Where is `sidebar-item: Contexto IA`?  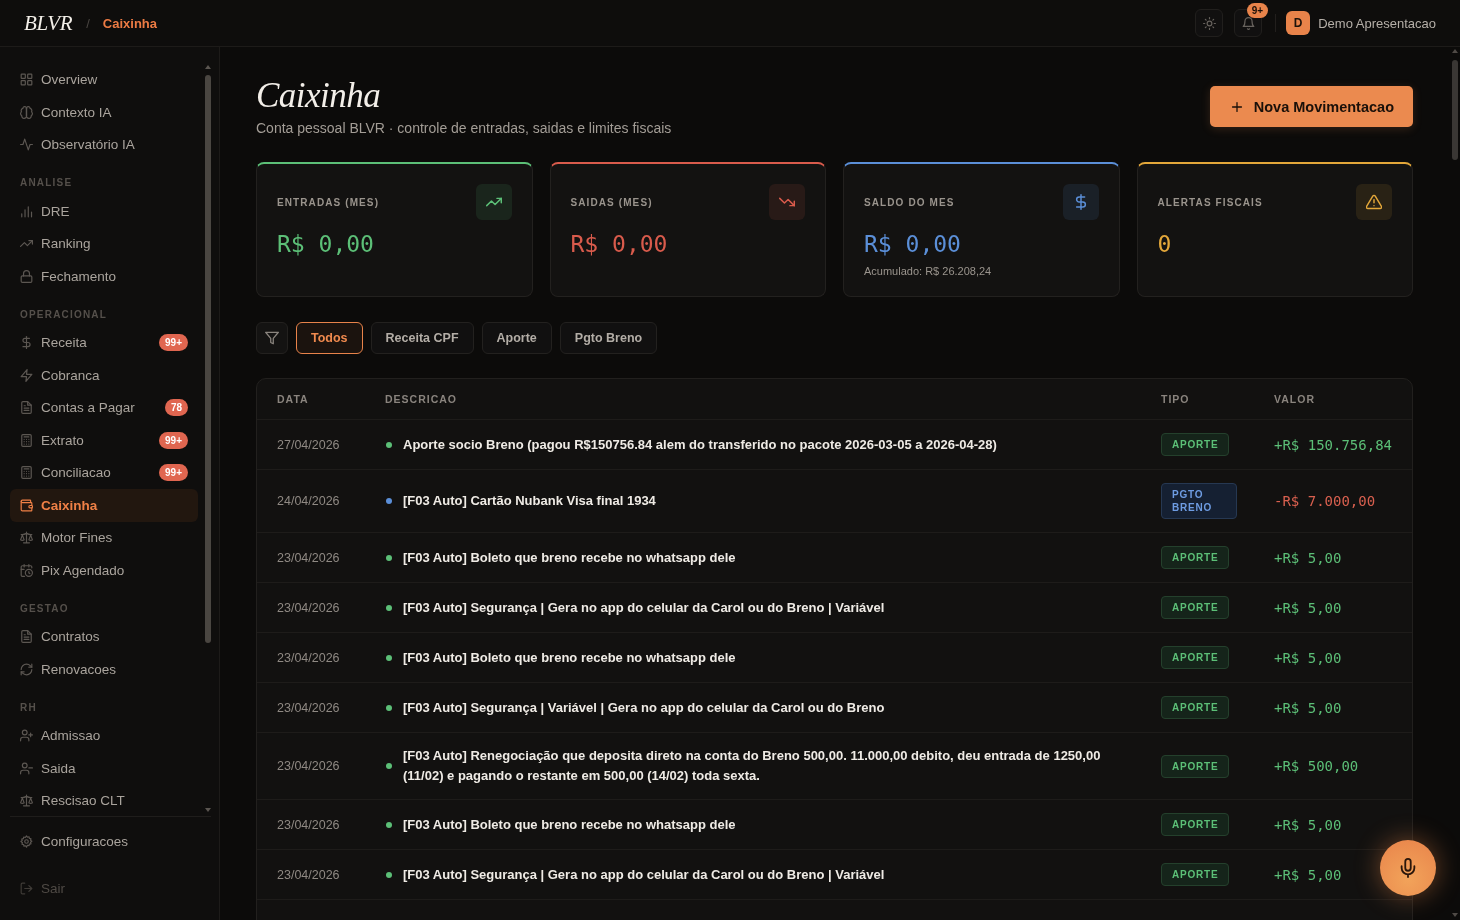
sidebar-item: Contexto IA is located at coordinates (104, 112).